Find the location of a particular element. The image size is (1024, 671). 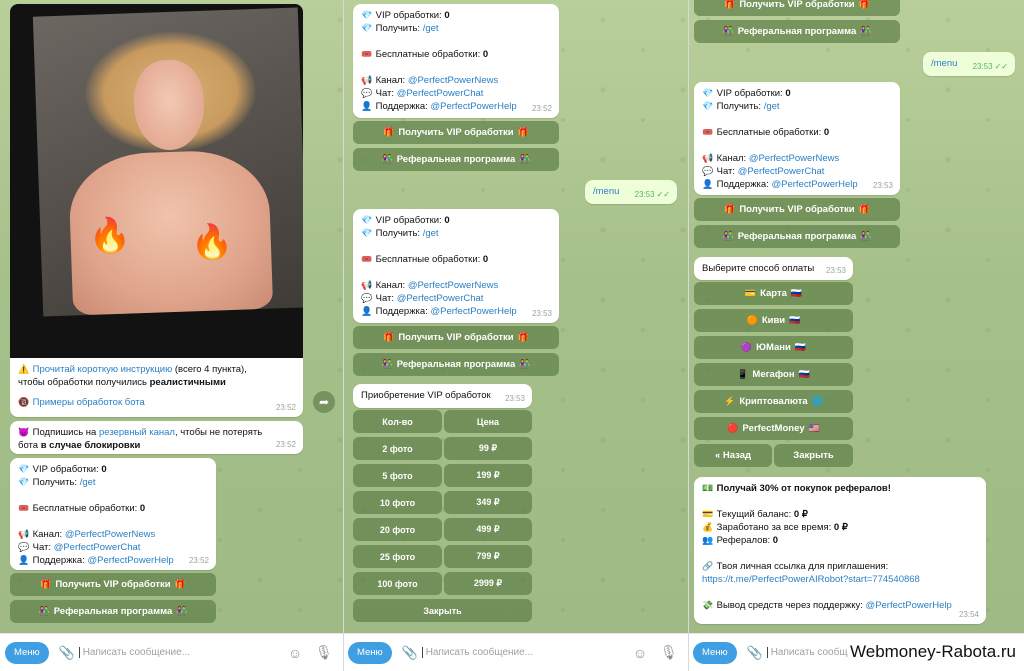

table-header-price: Цена is located at coordinates (488, 421).